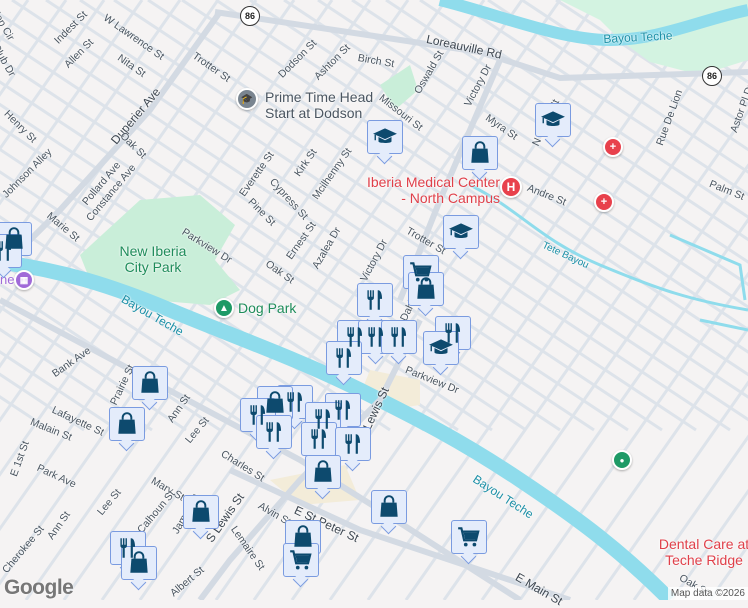  What do you see at coordinates (267, 308) in the screenshot?
I see `poi-label-dog-park: Dog Park` at bounding box center [267, 308].